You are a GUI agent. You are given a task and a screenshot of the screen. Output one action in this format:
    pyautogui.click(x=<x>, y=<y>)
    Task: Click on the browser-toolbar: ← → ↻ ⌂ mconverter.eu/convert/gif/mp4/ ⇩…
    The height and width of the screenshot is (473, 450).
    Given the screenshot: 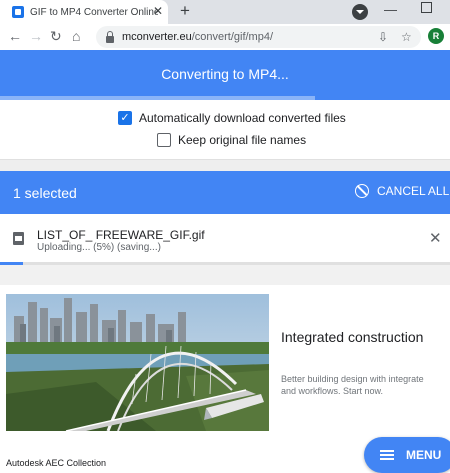 What is the action you would take?
    pyautogui.click(x=225, y=37)
    